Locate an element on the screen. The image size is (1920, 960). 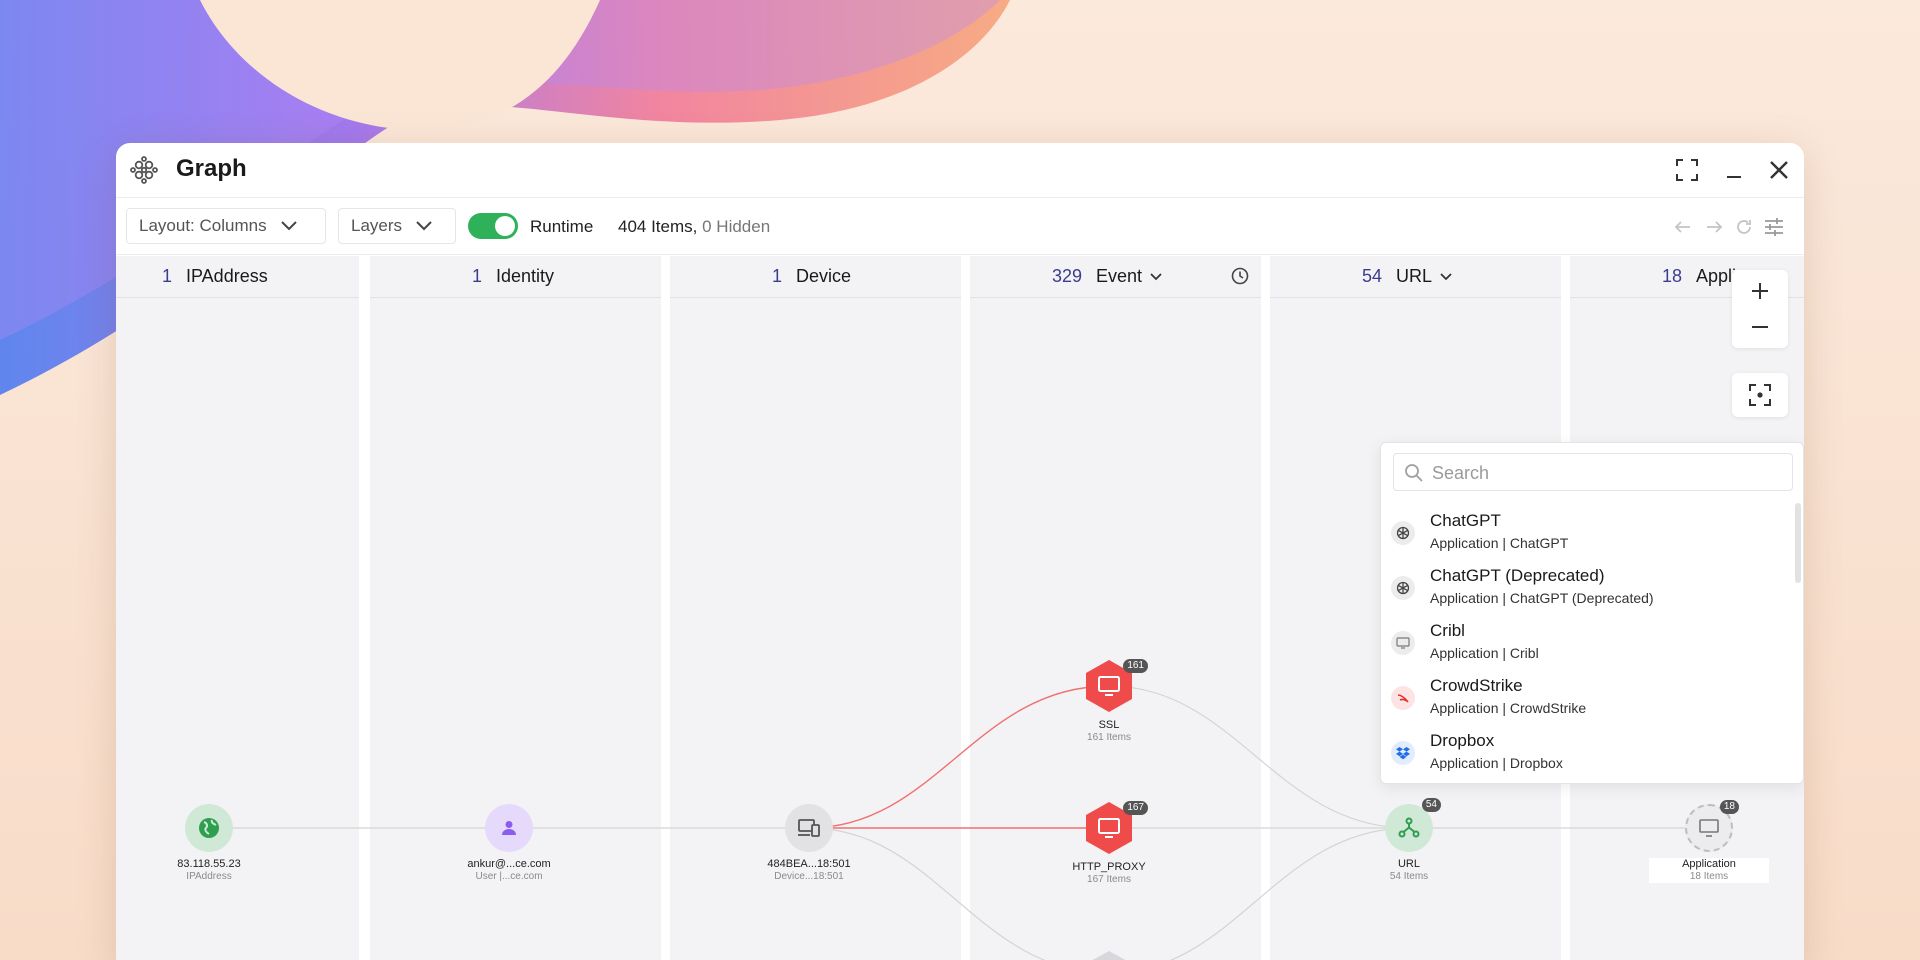
layout-dropdown-label: Layout: Columns is located at coordinates (203, 225).